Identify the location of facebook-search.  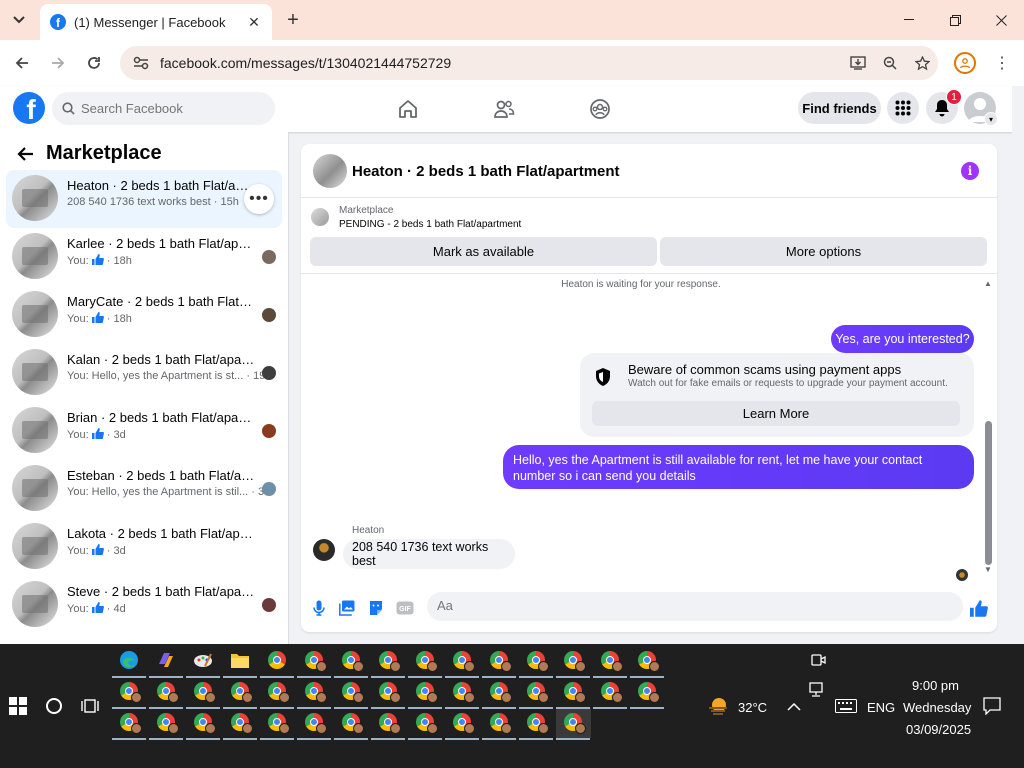
(163, 108).